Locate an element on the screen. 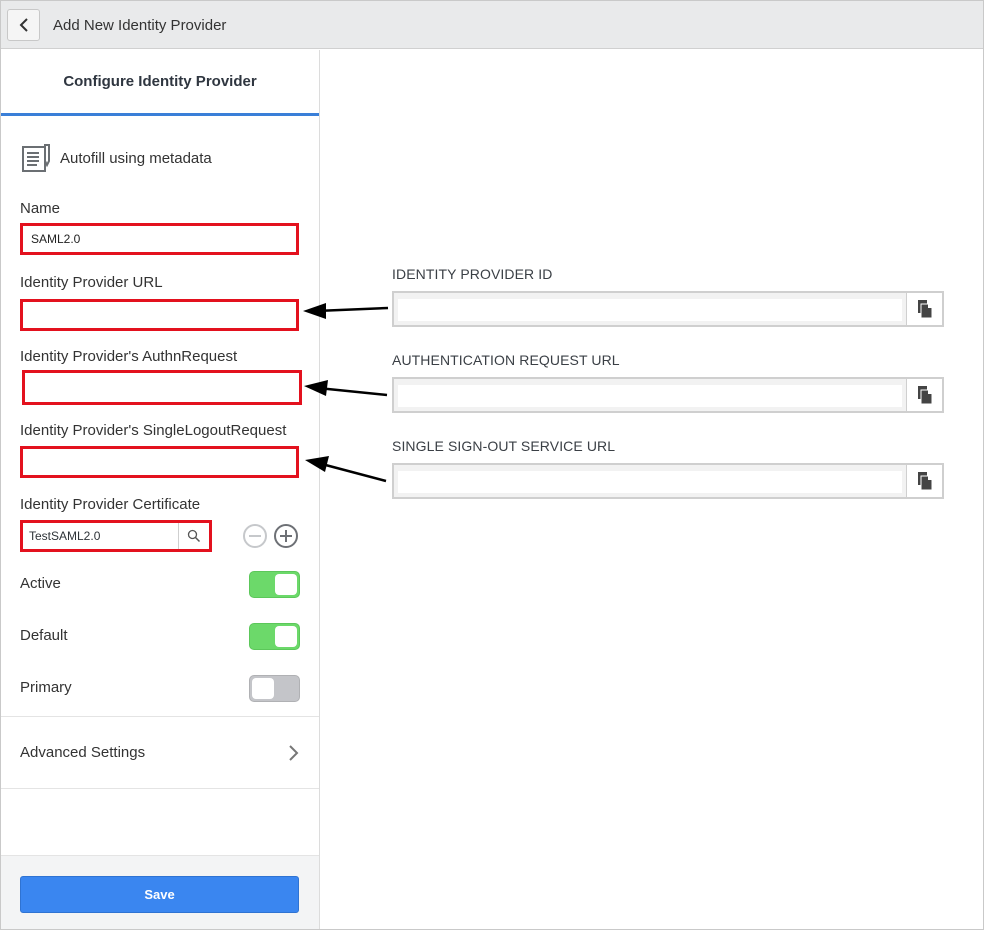 Image resolution: width=984 pixels, height=930 pixels. authentication-request-url-field is located at coordinates (668, 395).